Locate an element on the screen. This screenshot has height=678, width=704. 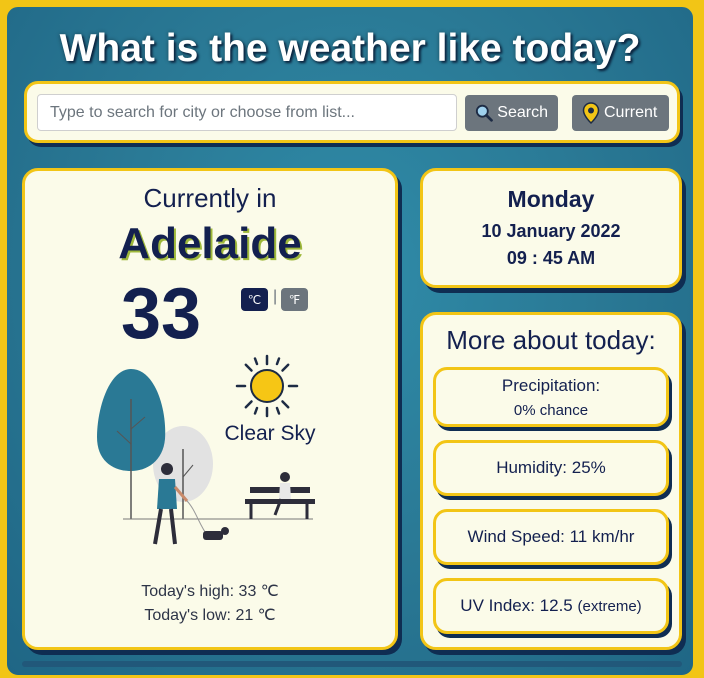
celsius-toggle: ℃ is located at coordinates (254, 299).